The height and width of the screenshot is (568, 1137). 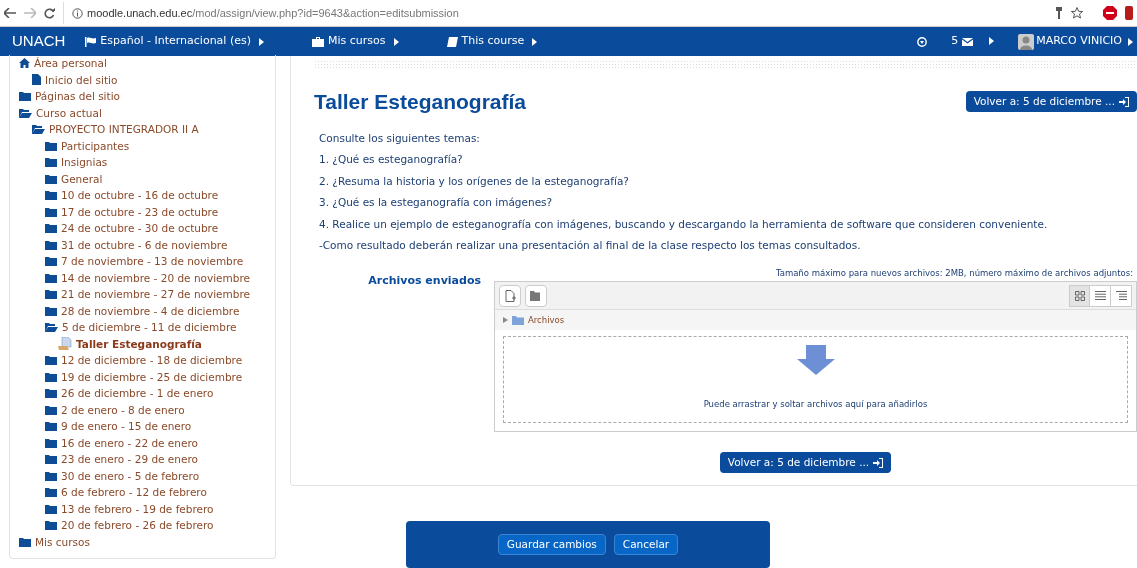 I want to click on tree-view-button, so click(x=1121, y=295).